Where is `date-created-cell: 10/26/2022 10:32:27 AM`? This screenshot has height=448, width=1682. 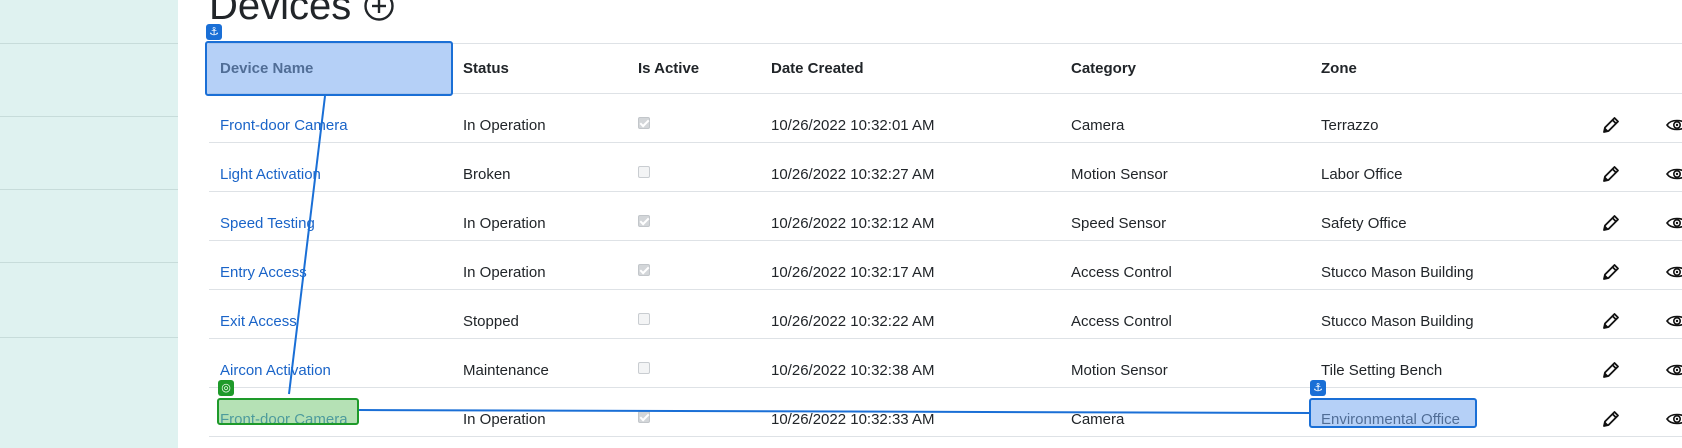
date-created-cell: 10/26/2022 10:32:27 AM is located at coordinates (853, 174).